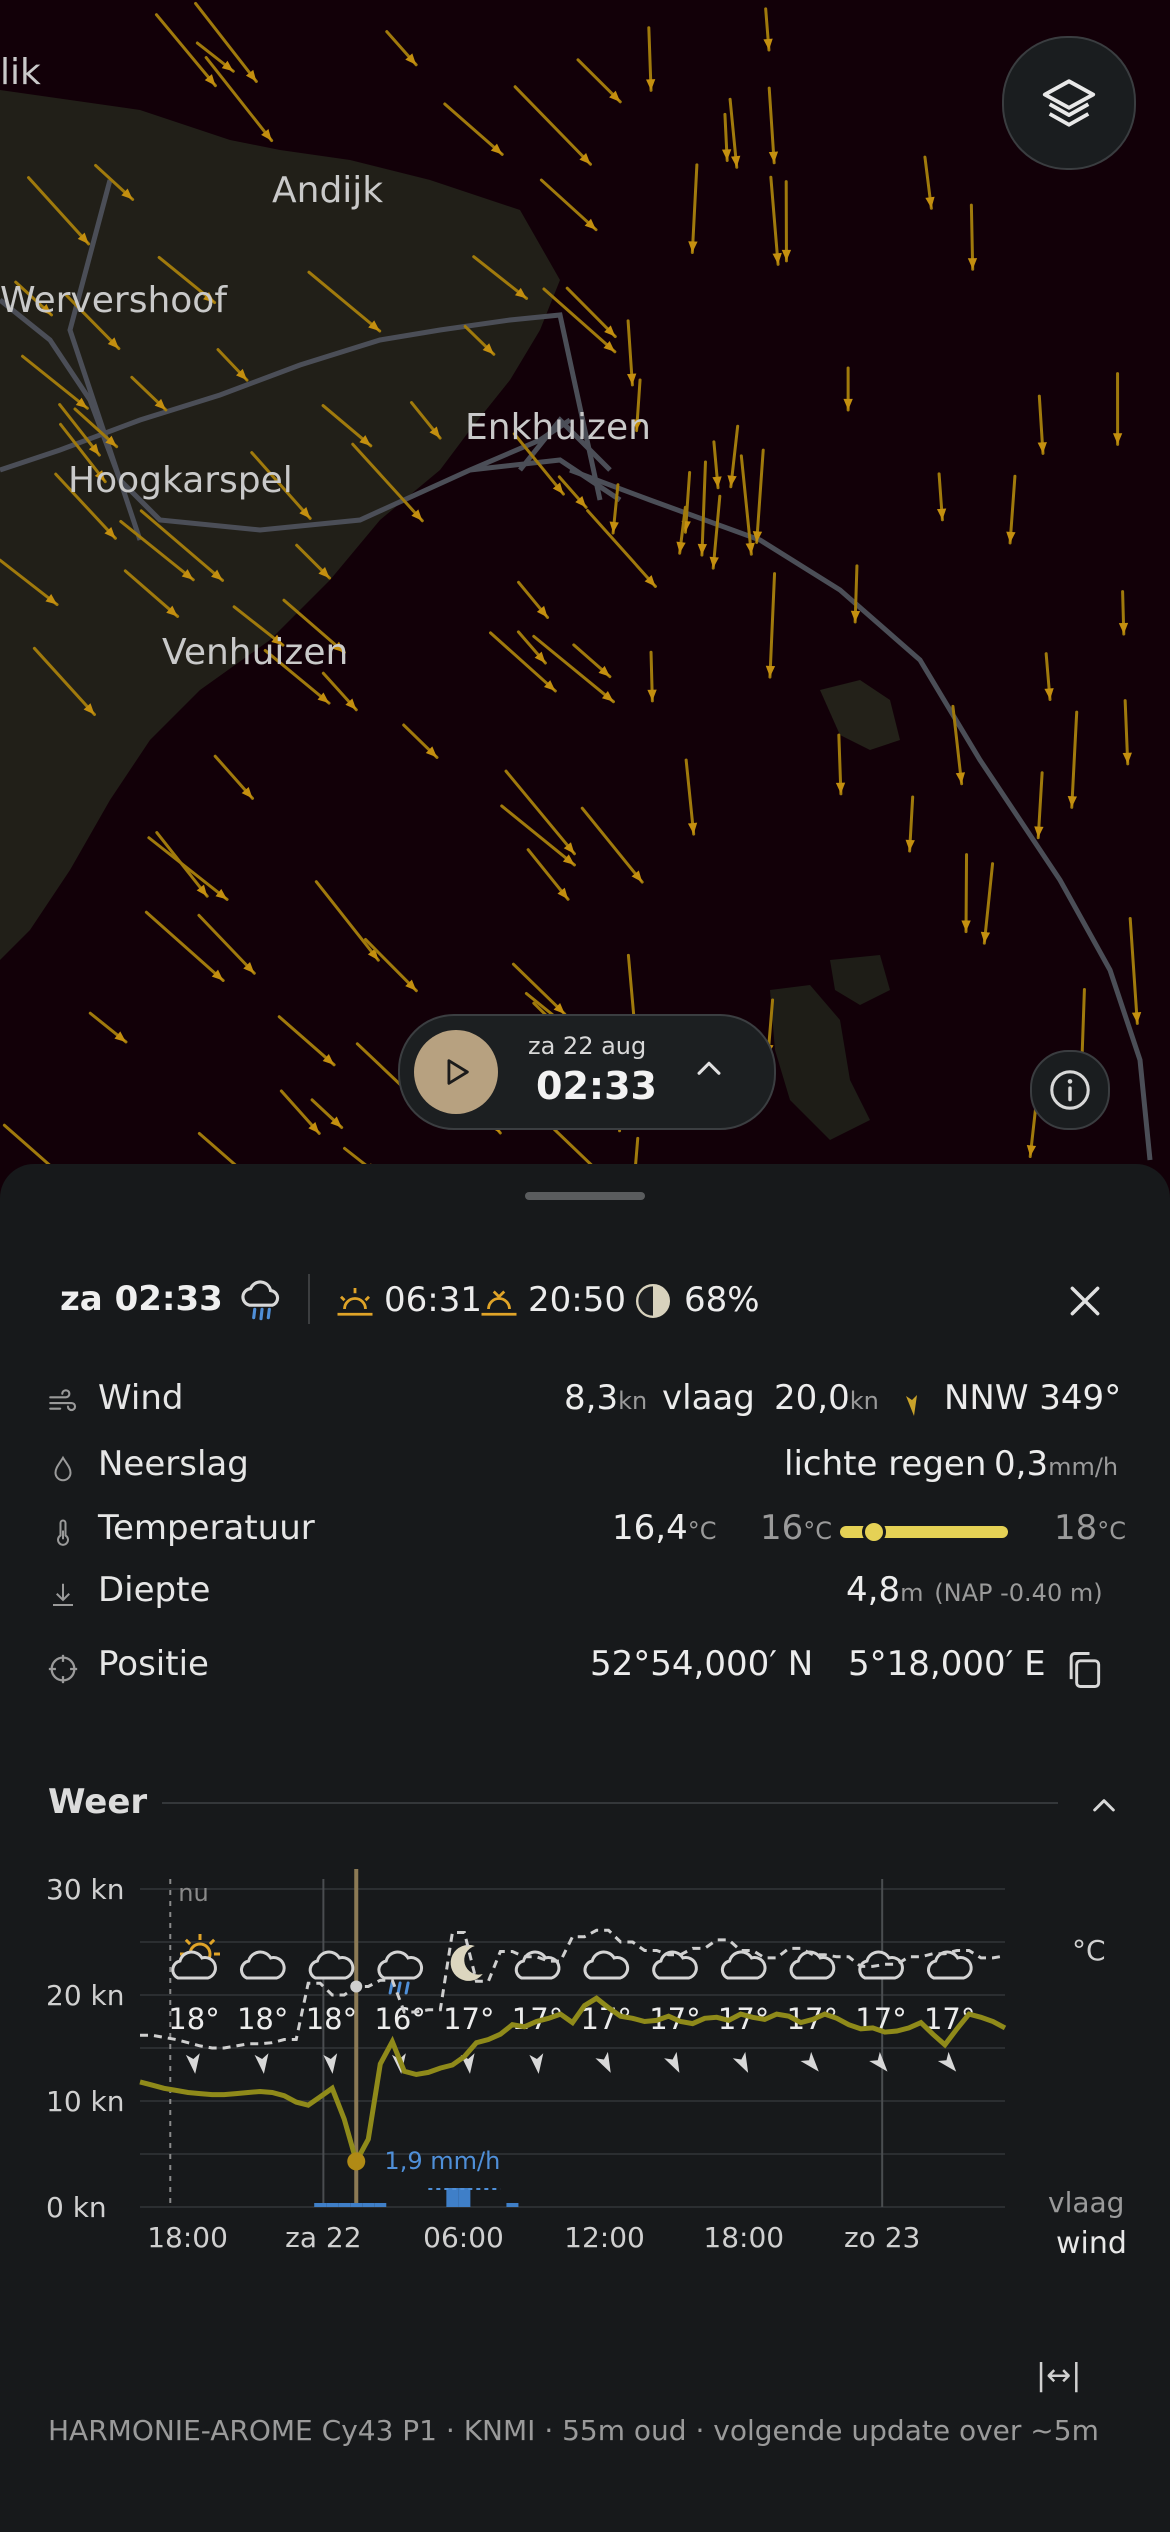 The height and width of the screenshot is (2532, 1170). What do you see at coordinates (98, 1802) in the screenshot?
I see `weather-section-title: Weer` at bounding box center [98, 1802].